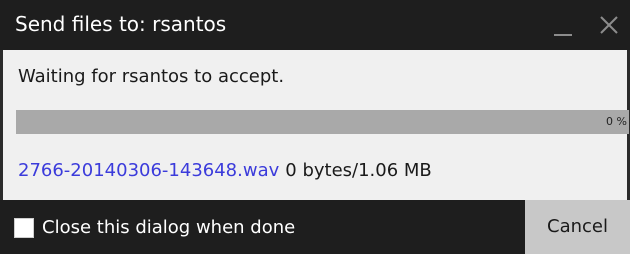 This screenshot has width=630, height=254. Describe the element at coordinates (358, 170) in the screenshot. I see `file-size: 0 bytes/1.06 MB` at that location.